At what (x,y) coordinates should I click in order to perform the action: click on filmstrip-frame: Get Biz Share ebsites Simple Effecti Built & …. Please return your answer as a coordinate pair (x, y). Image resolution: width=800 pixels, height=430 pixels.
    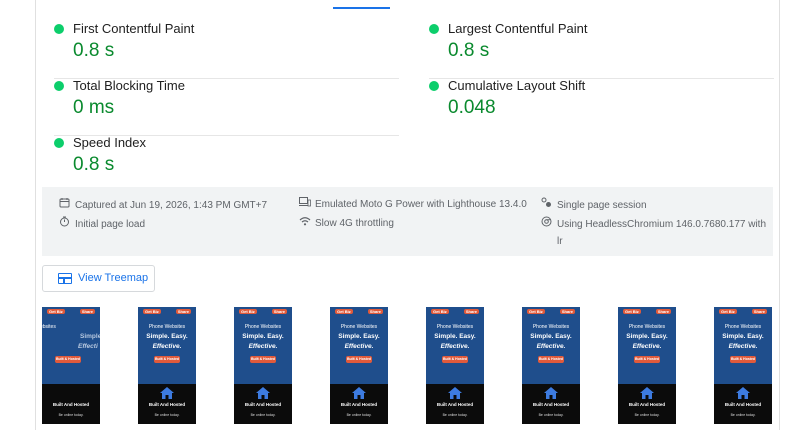
    Looking at the image, I should click on (71, 365).